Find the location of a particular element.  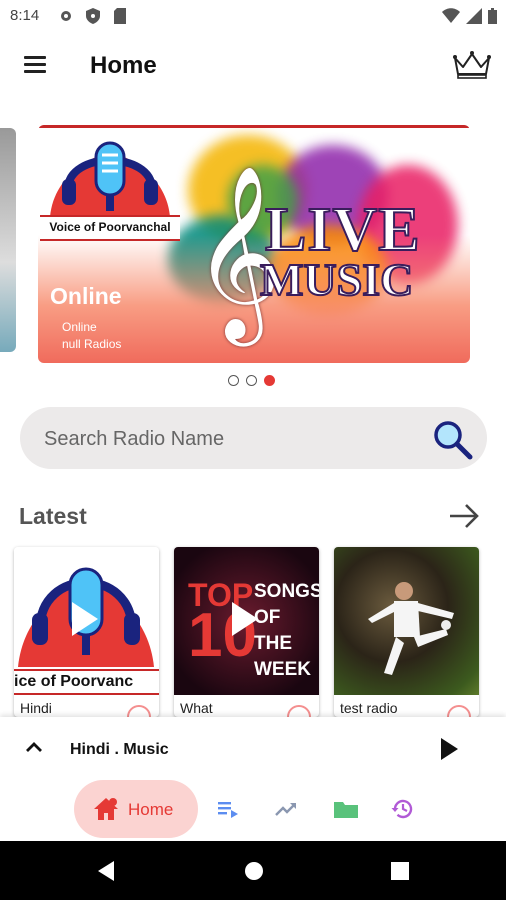

cell-signal-icon is located at coordinates (474, 16).